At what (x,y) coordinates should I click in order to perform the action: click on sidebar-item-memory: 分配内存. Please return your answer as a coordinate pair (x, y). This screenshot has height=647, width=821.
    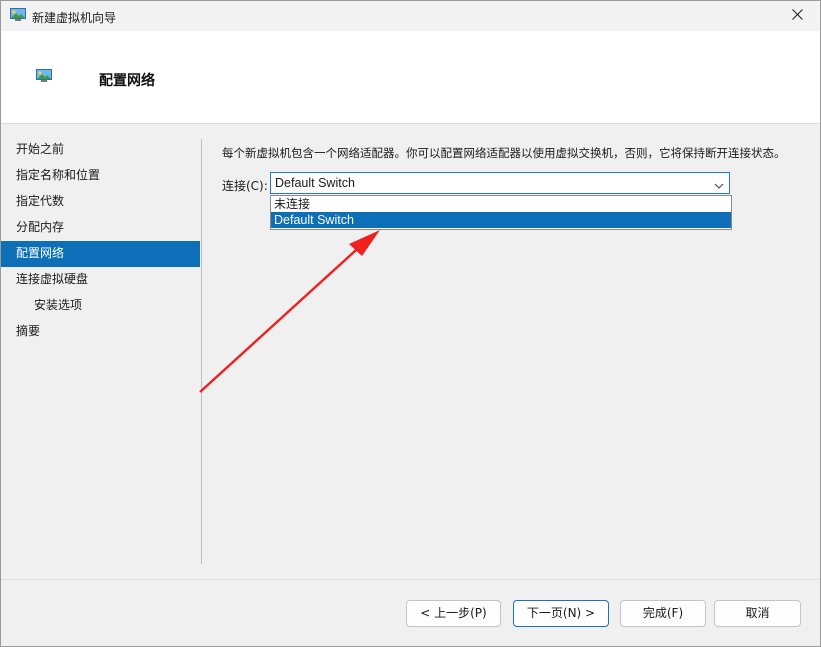
    Looking at the image, I should click on (100, 228).